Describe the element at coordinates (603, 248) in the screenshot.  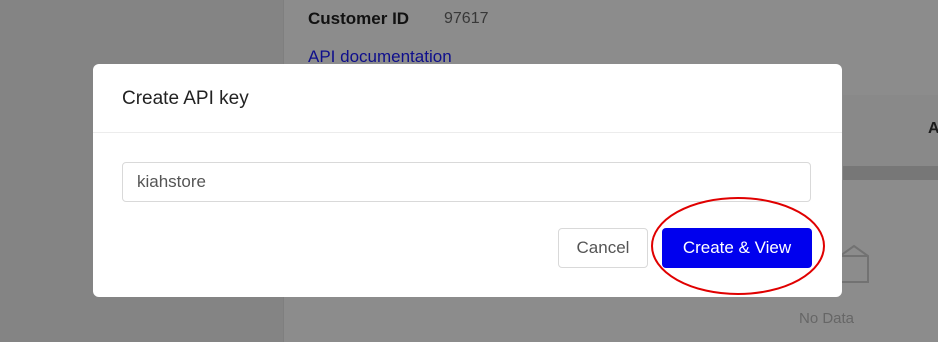
I see `cancel-button: Cancel` at that location.